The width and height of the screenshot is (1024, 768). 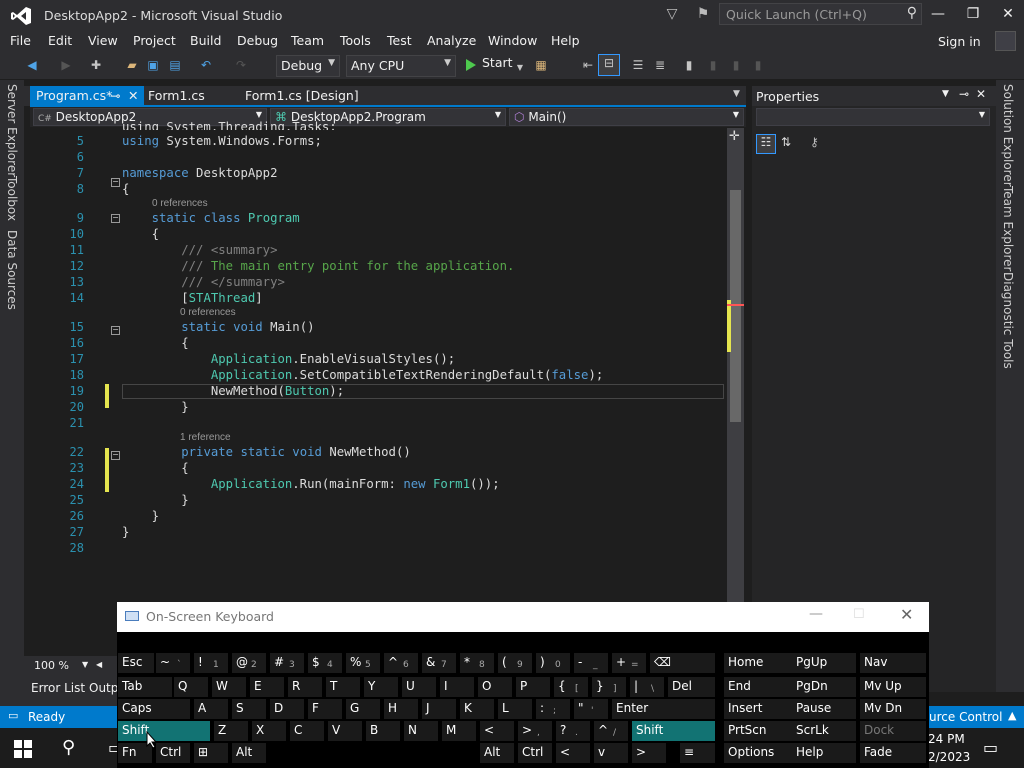 What do you see at coordinates (12, 198) in the screenshot?
I see `toolbox-tab: Toolbox` at bounding box center [12, 198].